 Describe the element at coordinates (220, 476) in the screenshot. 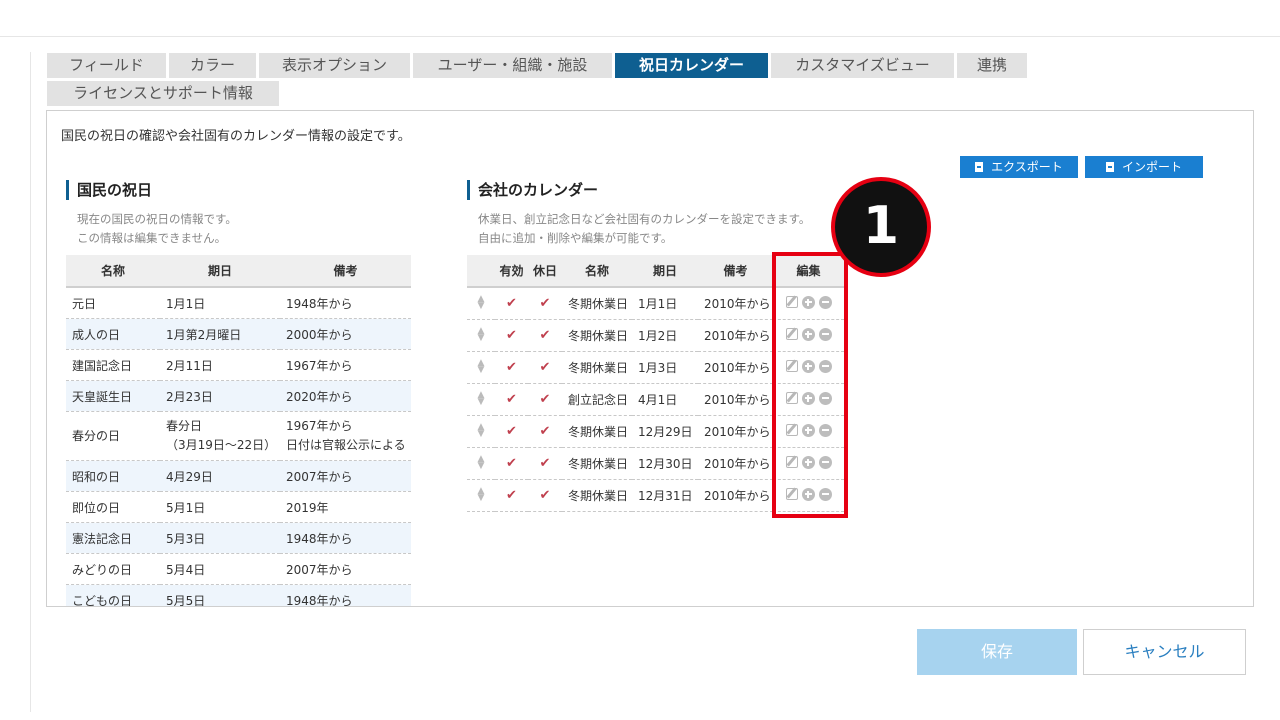

I see `holiday-date: 4月29日` at that location.